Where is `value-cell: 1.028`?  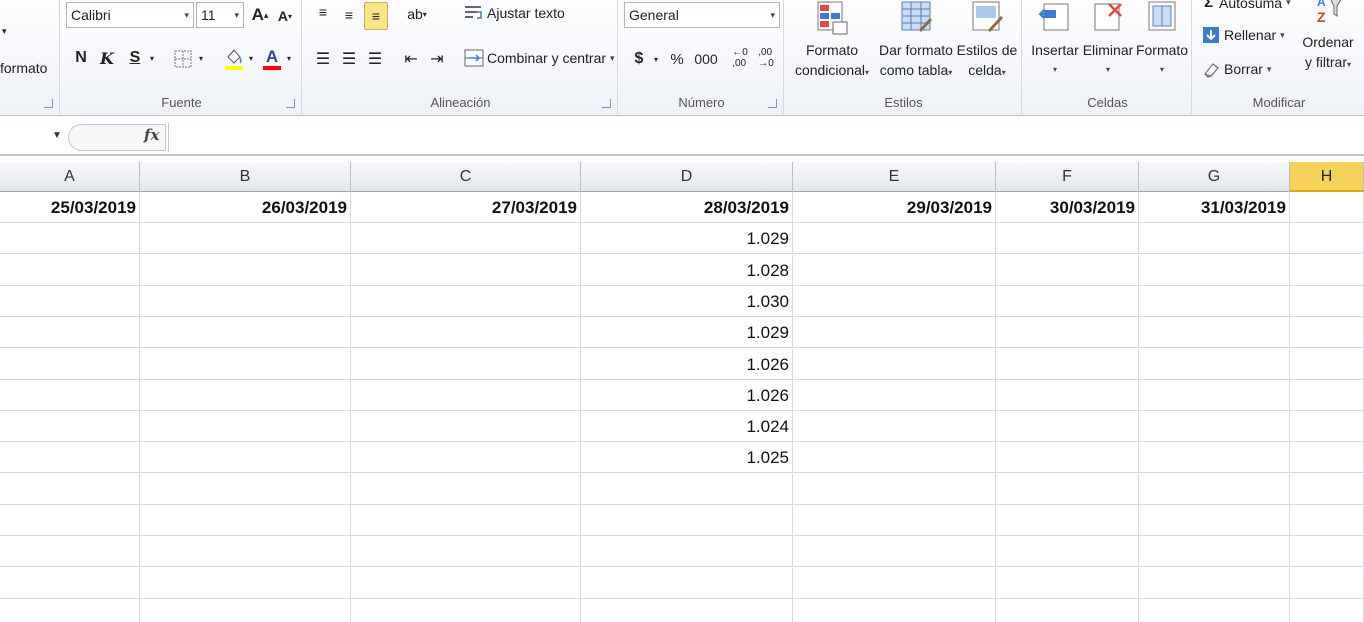 value-cell: 1.028 is located at coordinates (687, 270).